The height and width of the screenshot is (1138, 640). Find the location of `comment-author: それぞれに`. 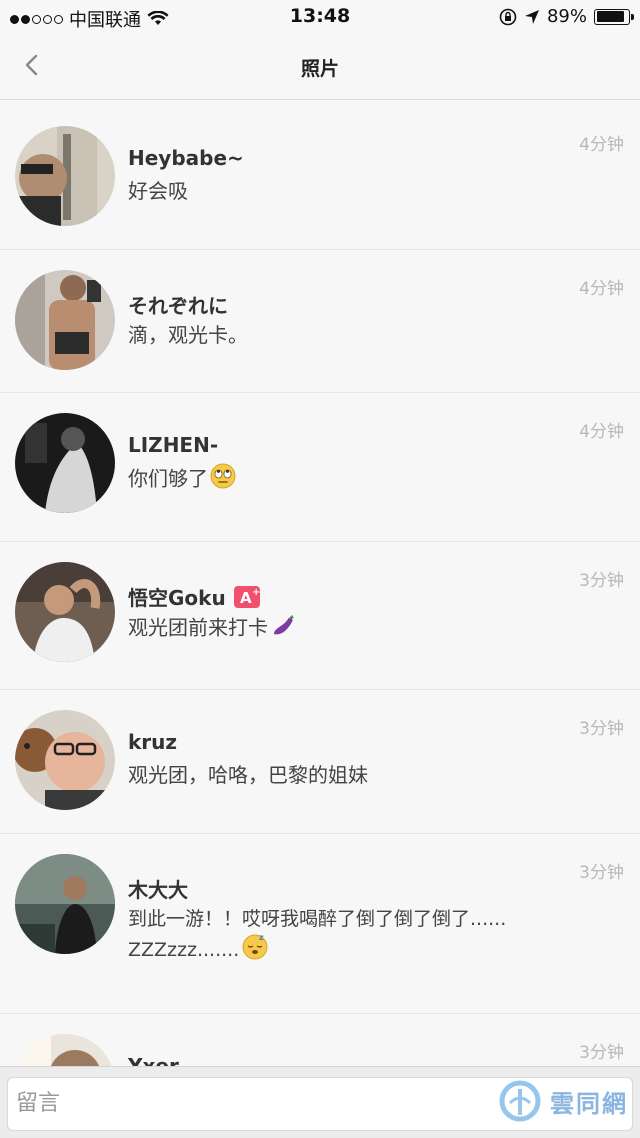

comment-author: それぞれに is located at coordinates (178, 304).